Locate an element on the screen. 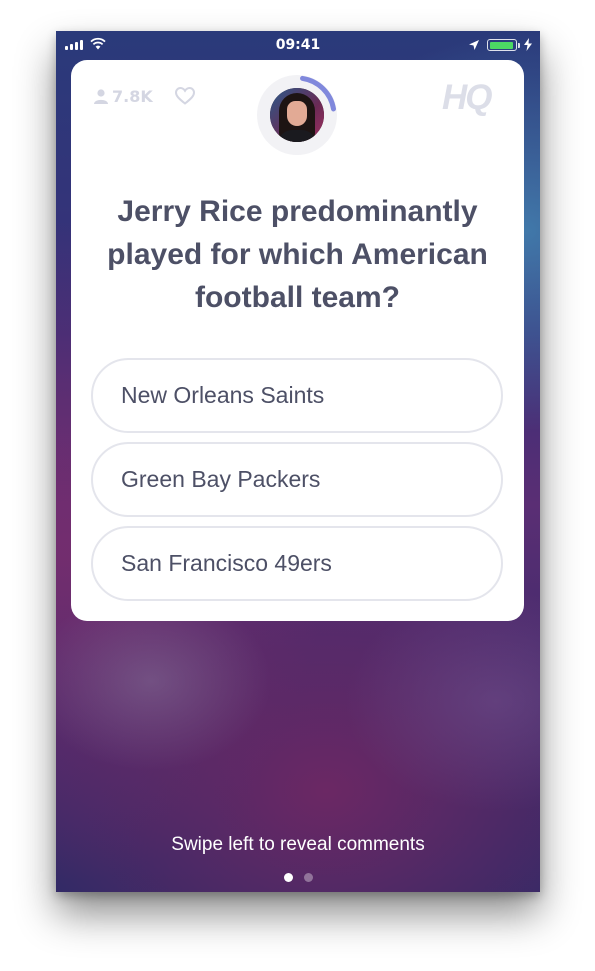 The height and width of the screenshot is (971, 595). viewer-count: 7.8K is located at coordinates (123, 96).